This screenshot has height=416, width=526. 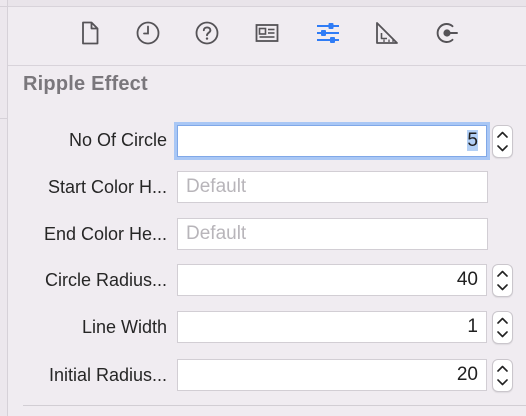 I want to click on line-width-label: Line Width, so click(x=124, y=327).